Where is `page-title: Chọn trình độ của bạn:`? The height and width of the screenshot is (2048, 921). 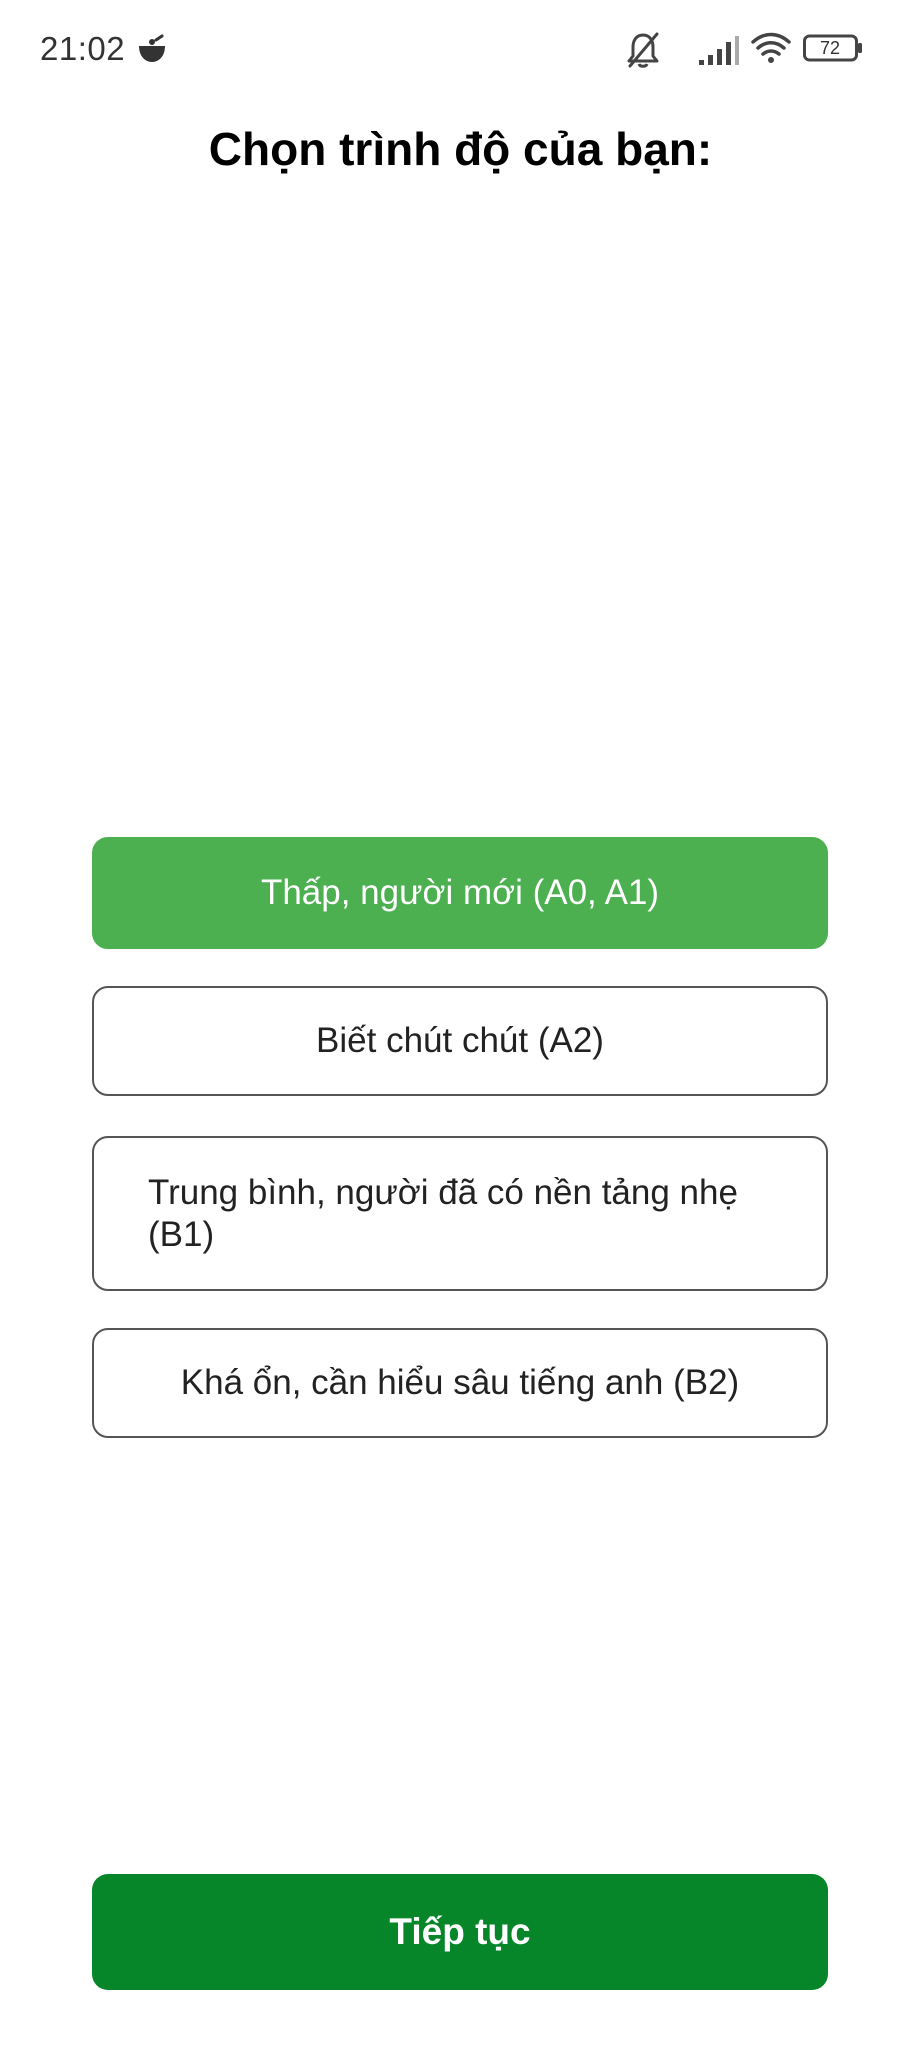 page-title: Chọn trình độ của bạn: is located at coordinates (460, 149).